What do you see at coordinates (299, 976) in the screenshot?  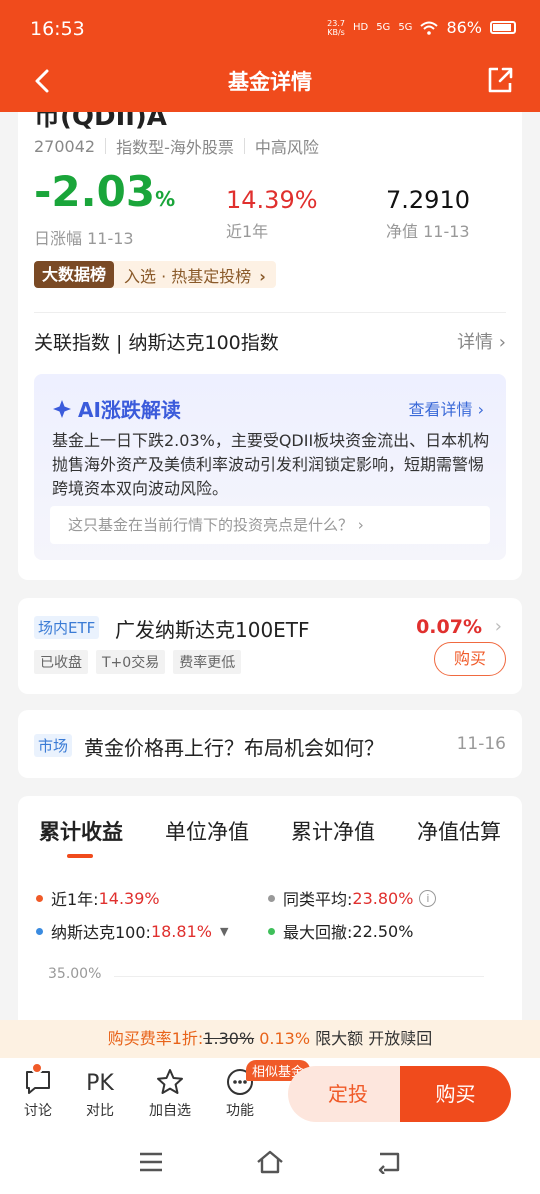 I see `chart-gridline` at bounding box center [299, 976].